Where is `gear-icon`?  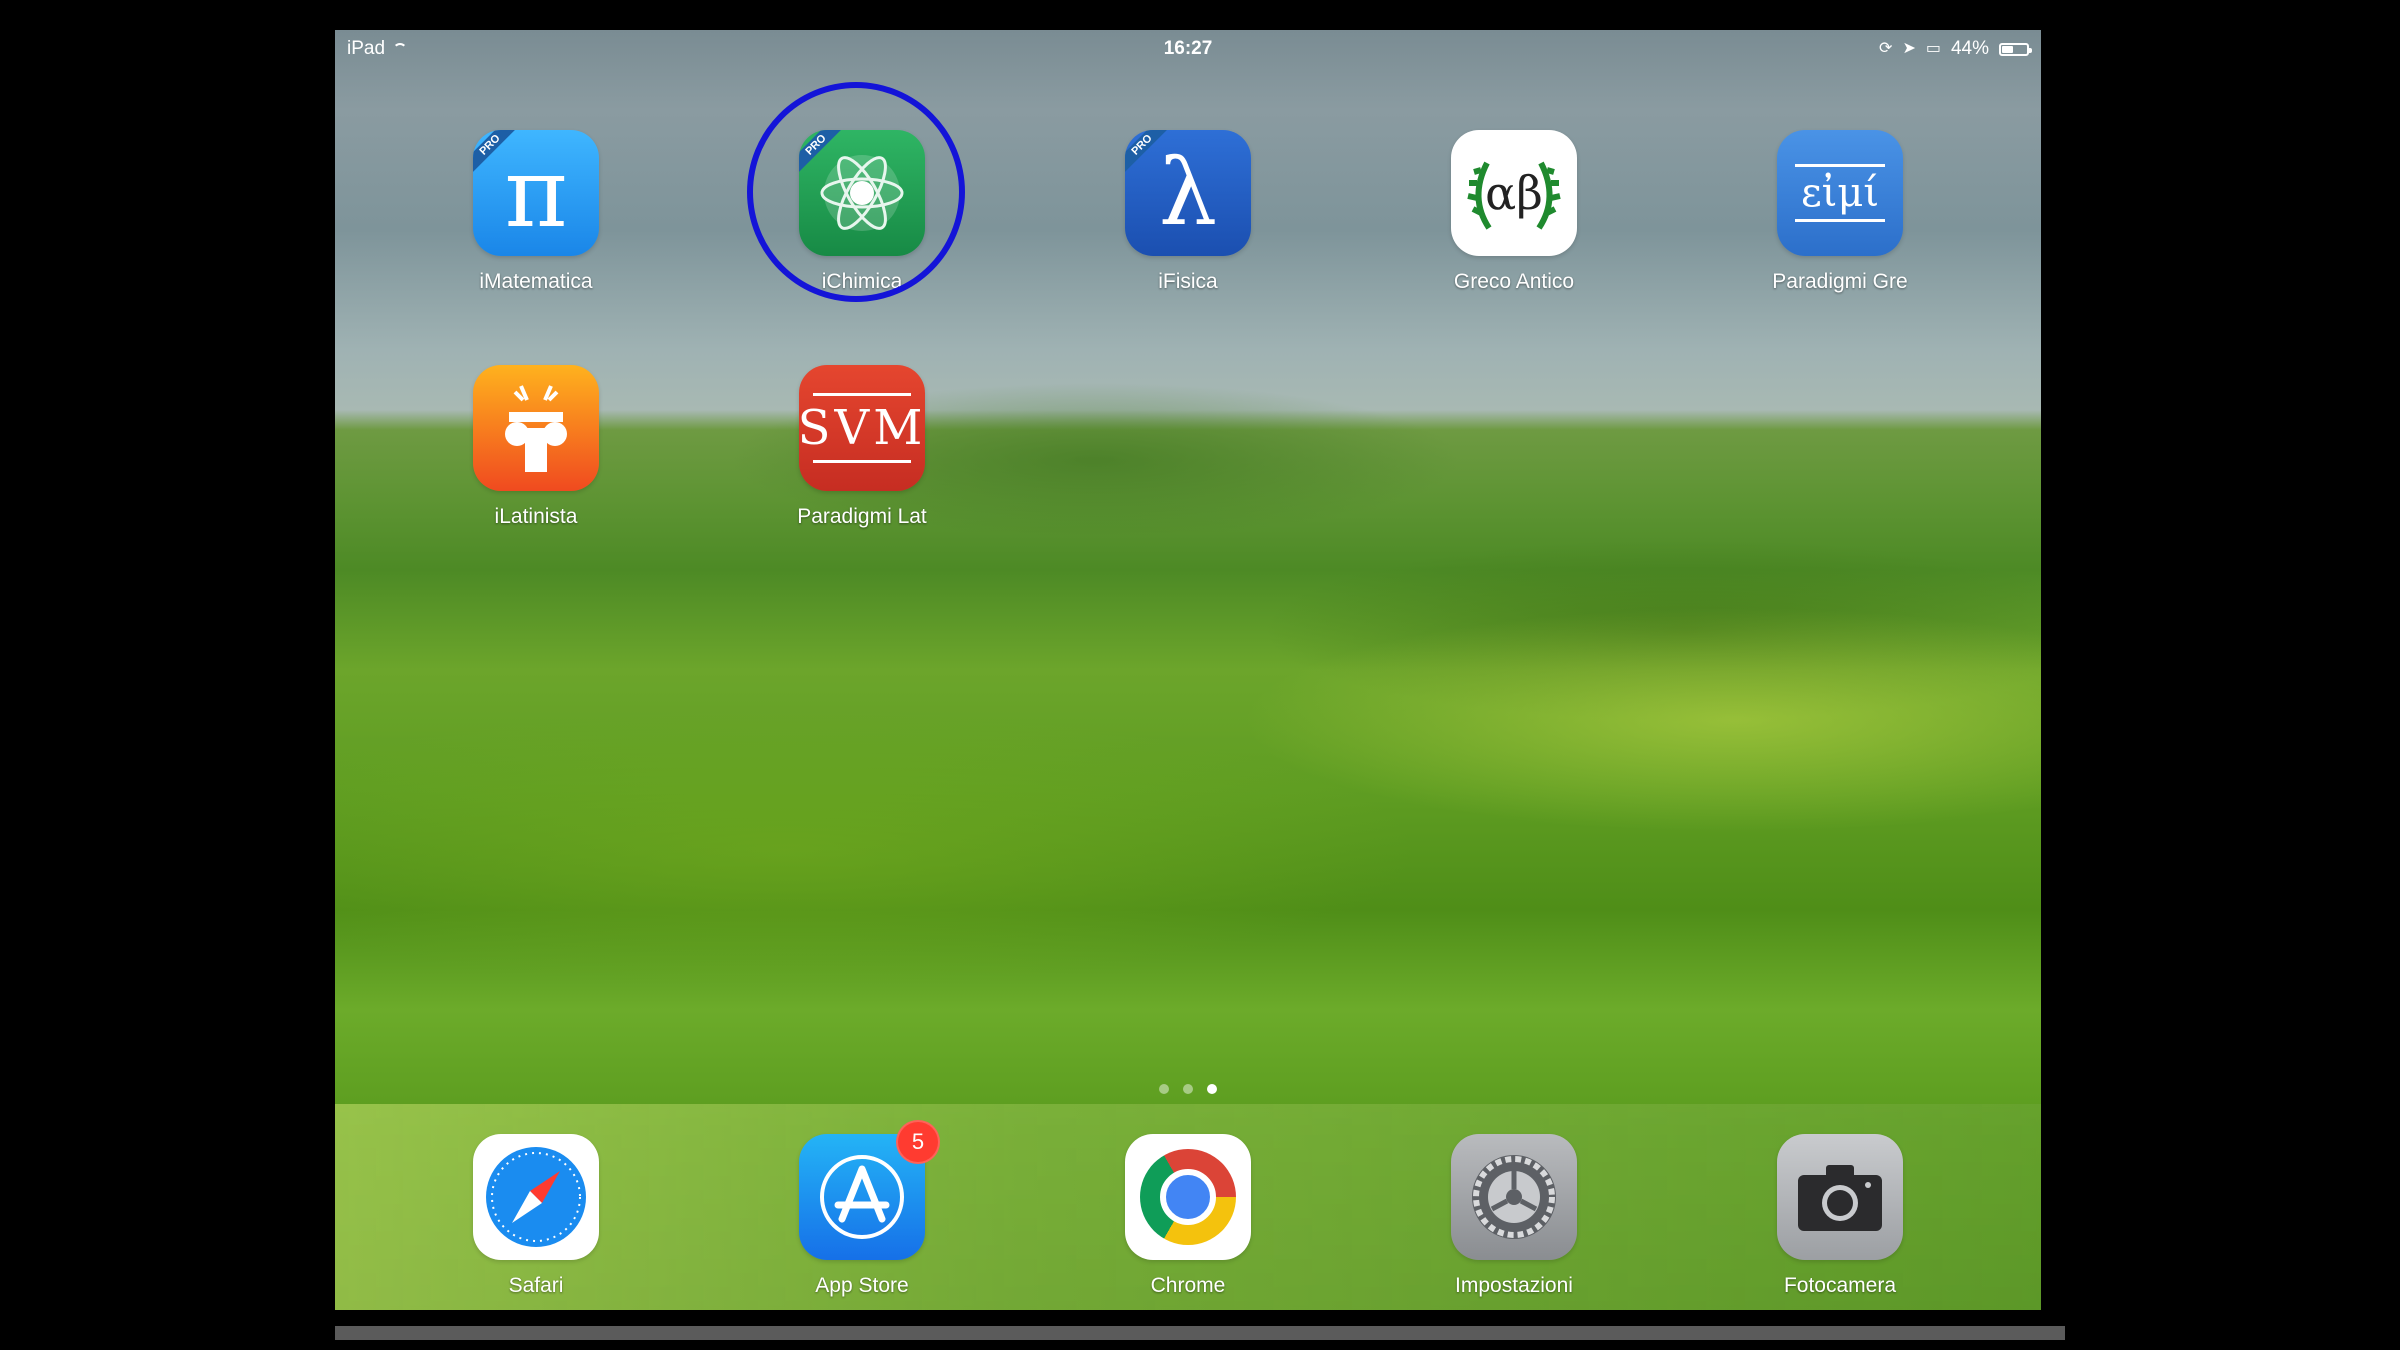
gear-icon is located at coordinates (1514, 1197).